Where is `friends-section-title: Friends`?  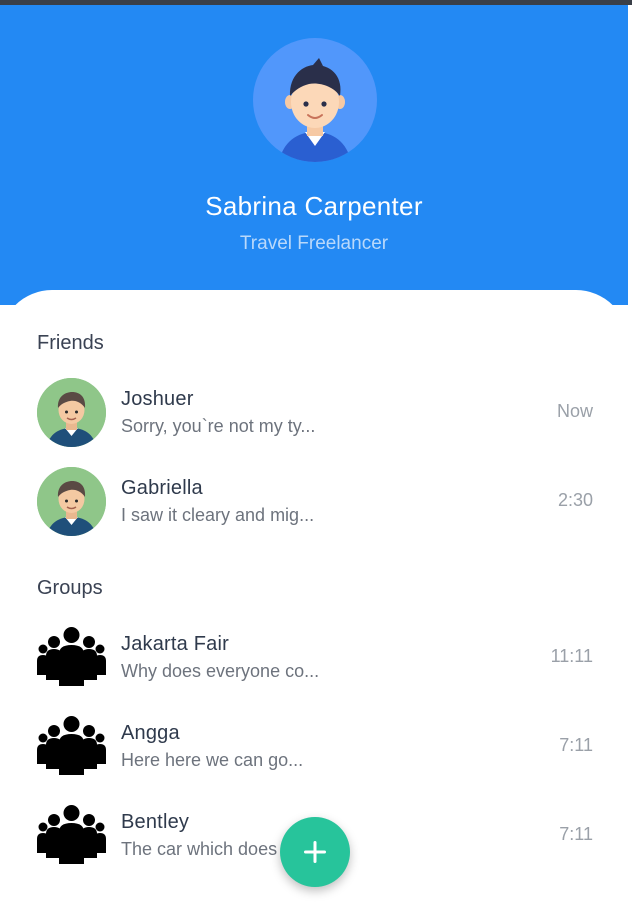
friends-section-title: Friends is located at coordinates (70, 343).